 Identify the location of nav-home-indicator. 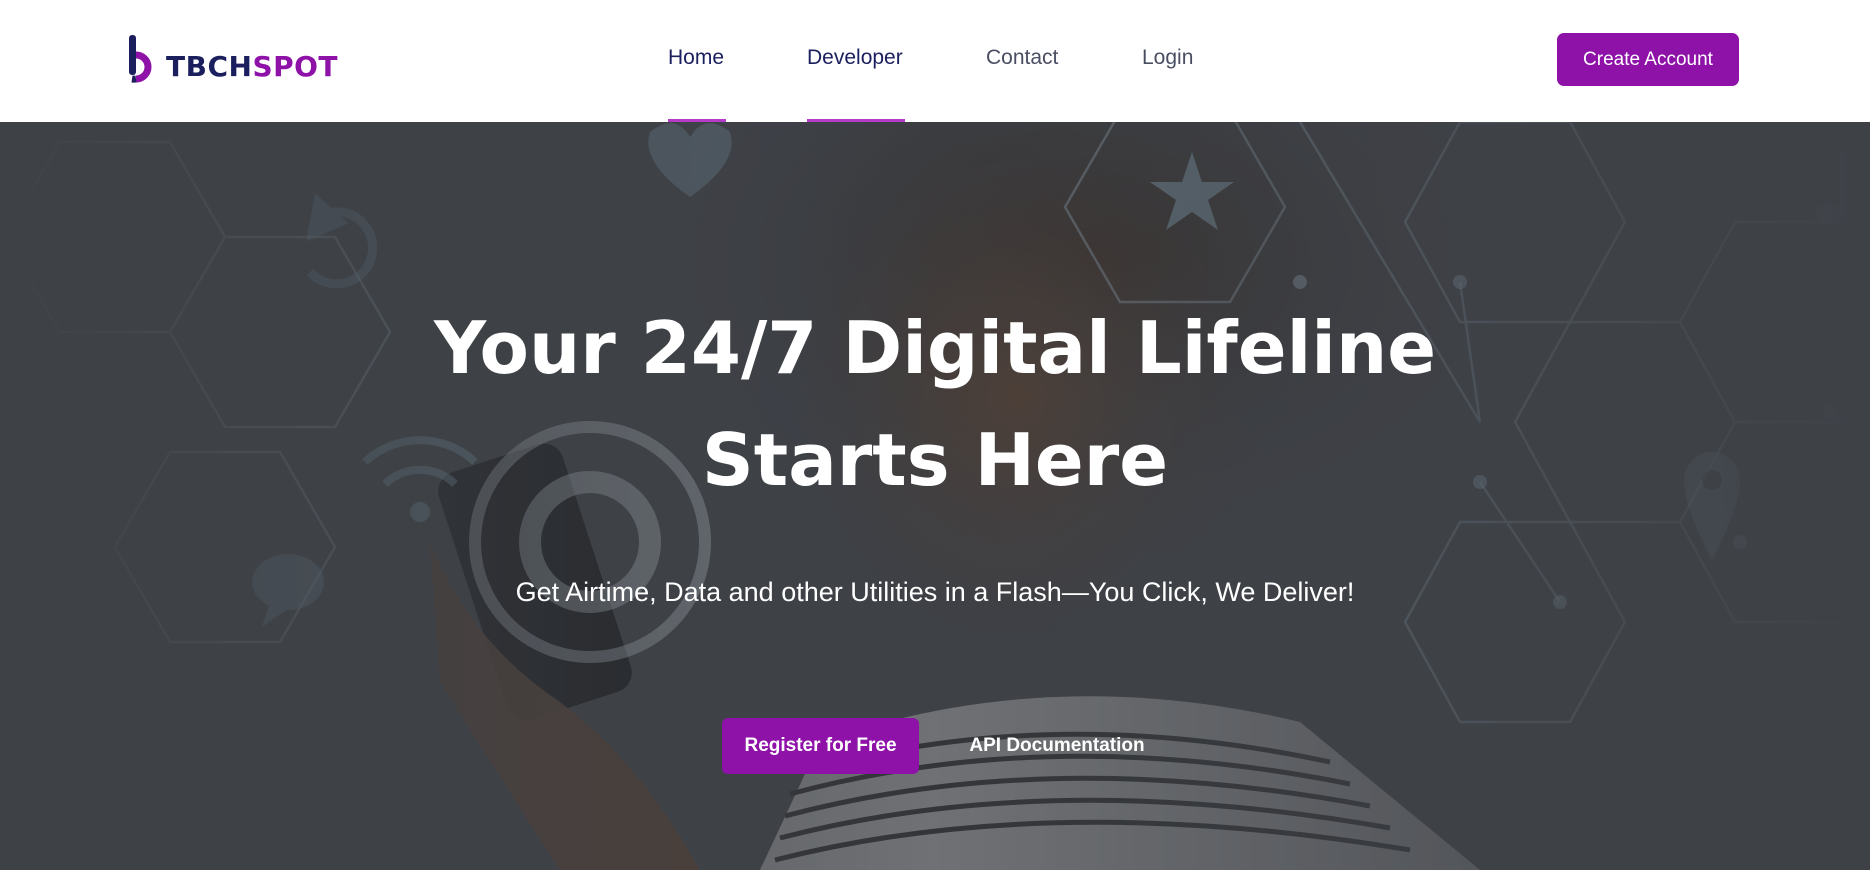
(697, 120).